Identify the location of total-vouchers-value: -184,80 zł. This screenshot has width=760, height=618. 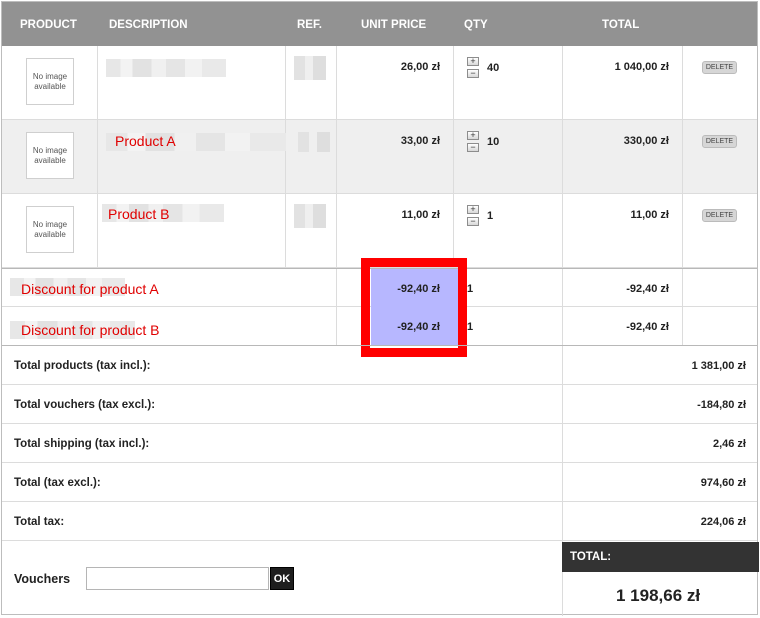
(721, 405).